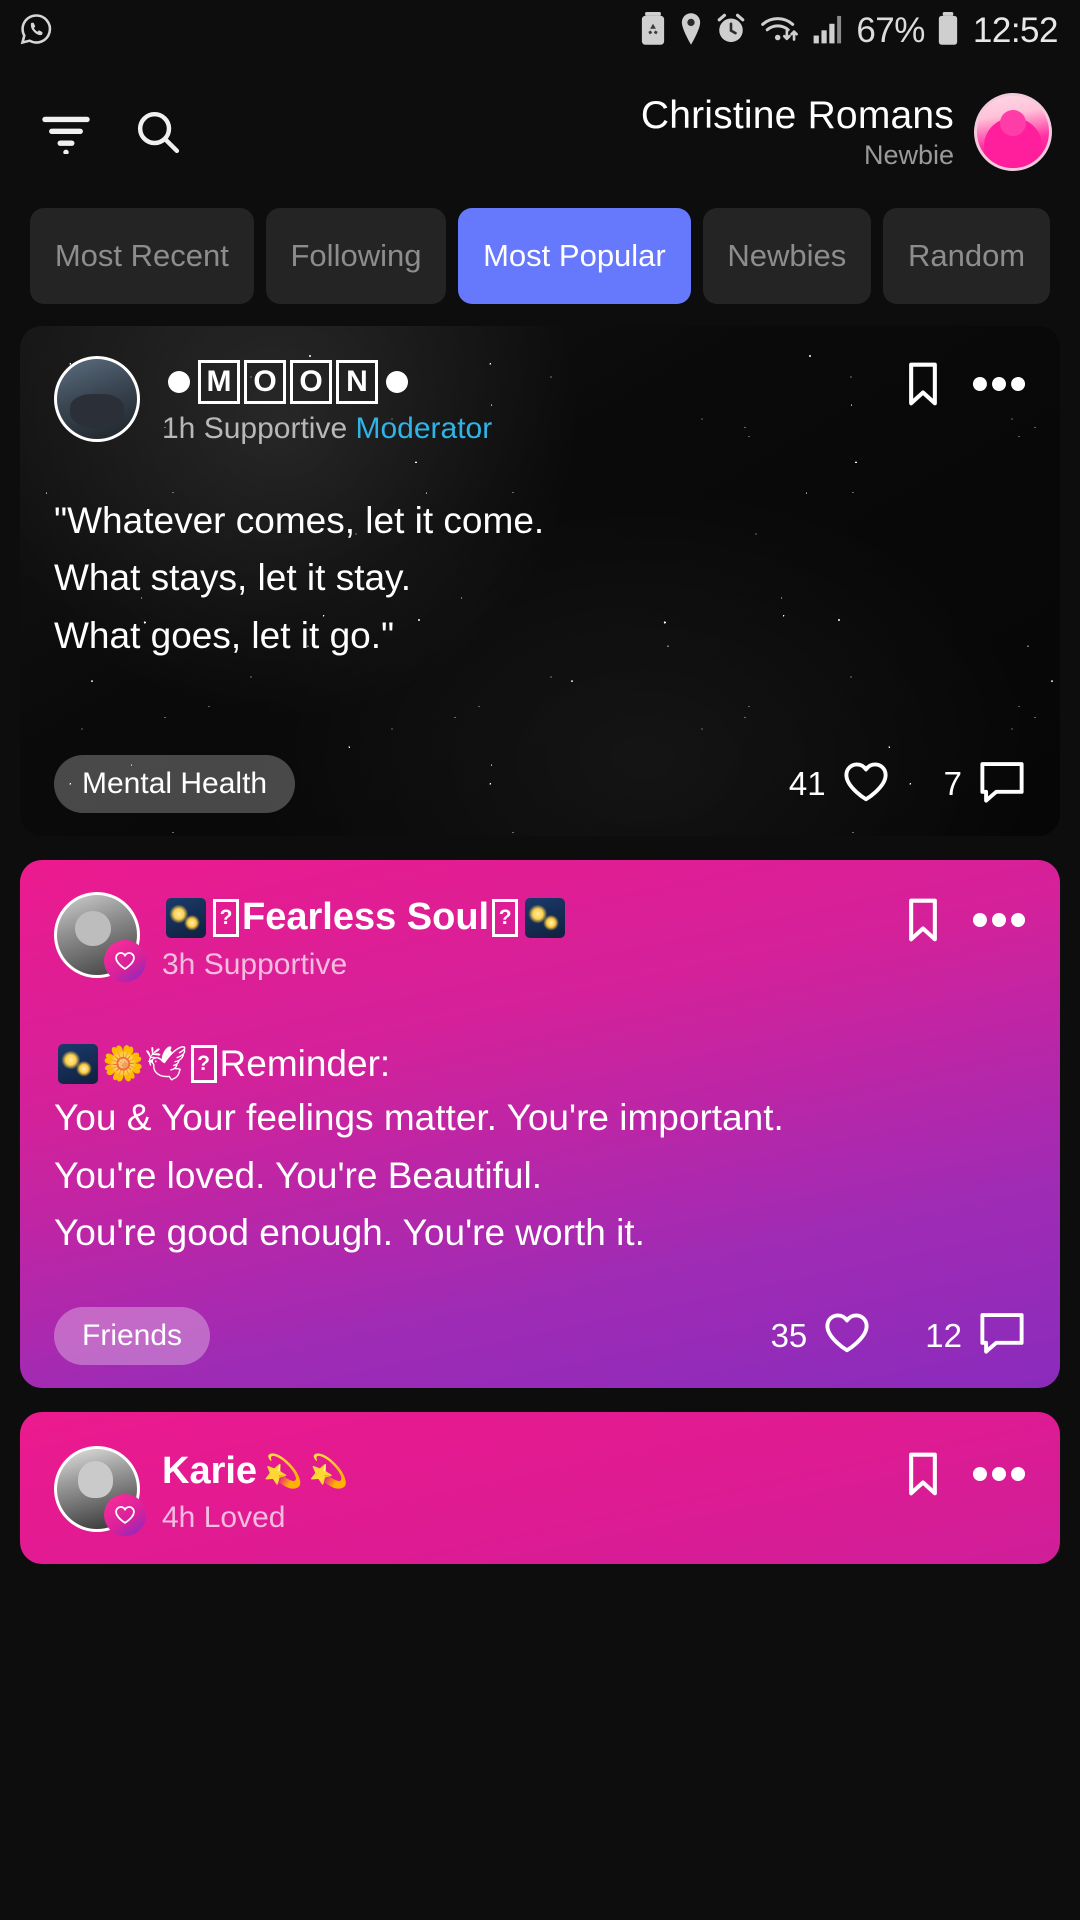  I want to click on location-icon, so click(691, 31).